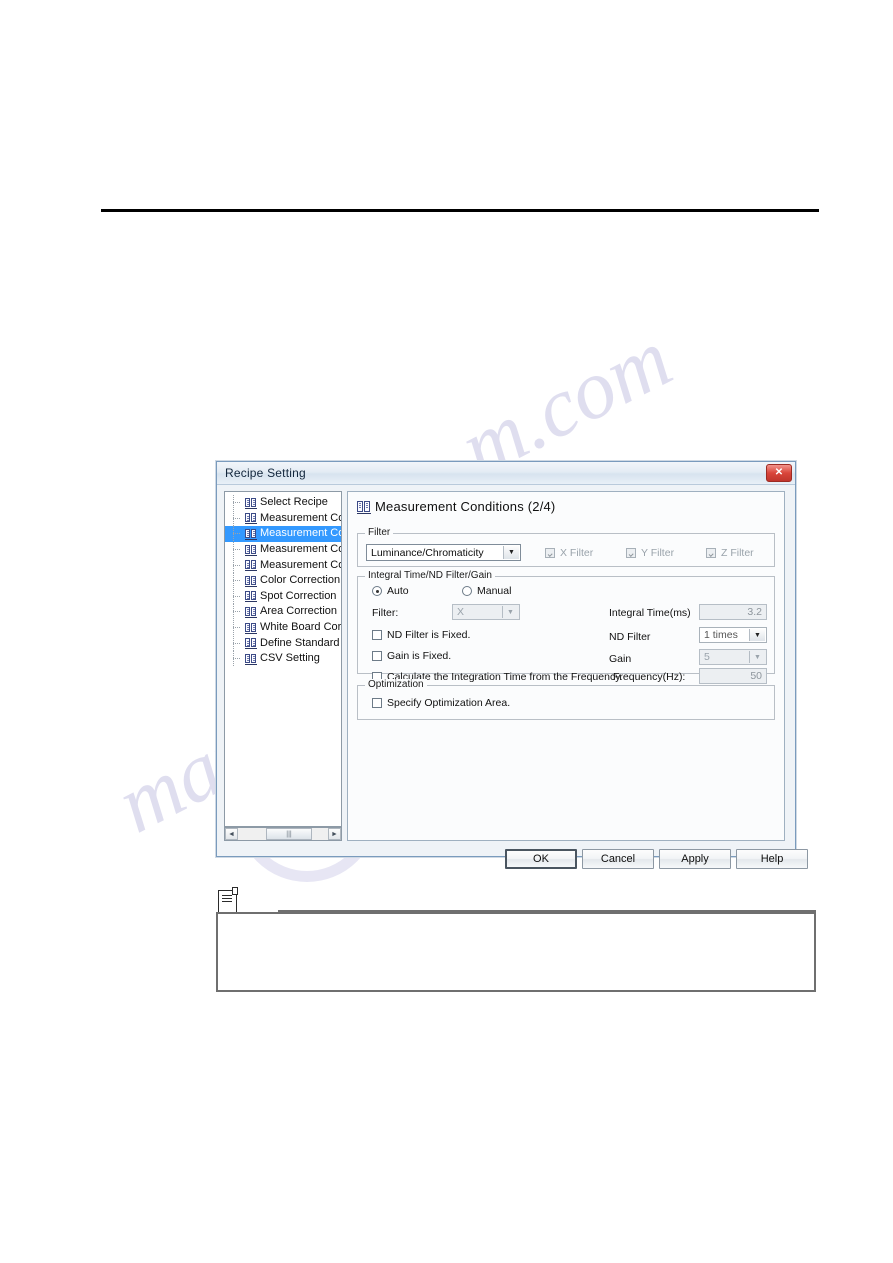 The height and width of the screenshot is (1263, 893). What do you see at coordinates (658, 553) in the screenshot?
I see `y-filter-label: Y Filter` at bounding box center [658, 553].